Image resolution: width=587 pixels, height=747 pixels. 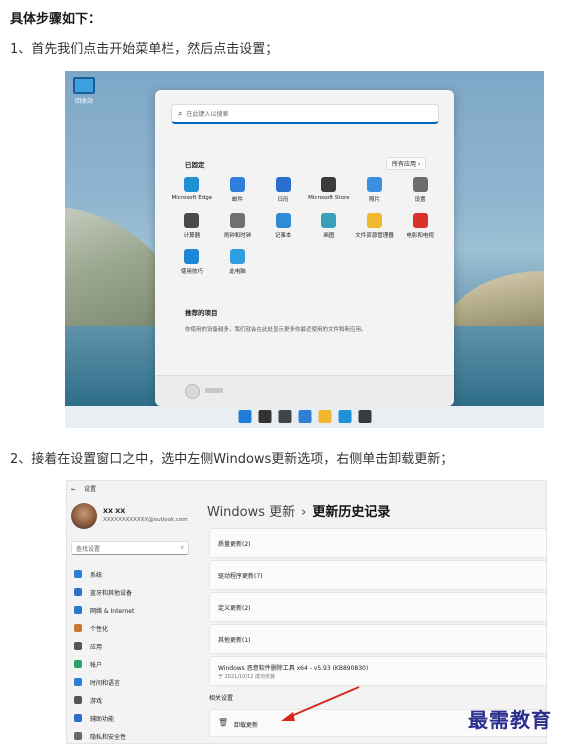 What do you see at coordinates (237, 256) in the screenshot?
I see `this-pc-icon` at bounding box center [237, 256].